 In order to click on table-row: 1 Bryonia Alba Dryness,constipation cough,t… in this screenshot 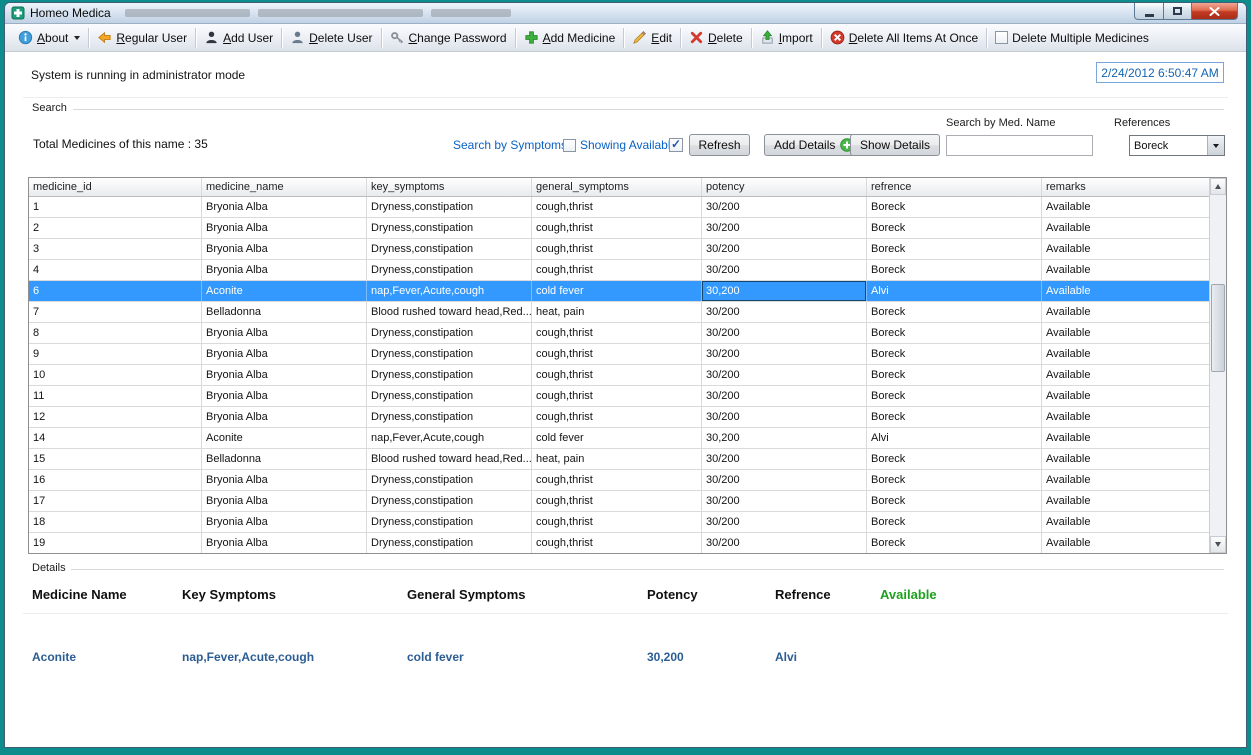, I will do `click(619, 207)`.